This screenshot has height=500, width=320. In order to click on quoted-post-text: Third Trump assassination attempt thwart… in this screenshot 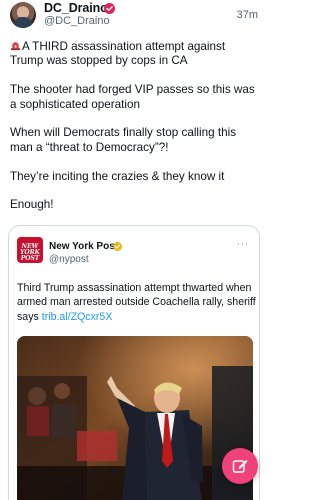, I will do `click(137, 302)`.